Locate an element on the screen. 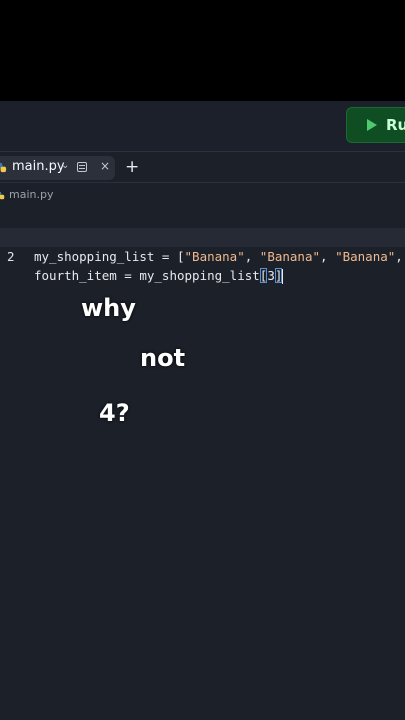 The width and height of the screenshot is (405, 720). tab-label: main.py is located at coordinates (38, 166).